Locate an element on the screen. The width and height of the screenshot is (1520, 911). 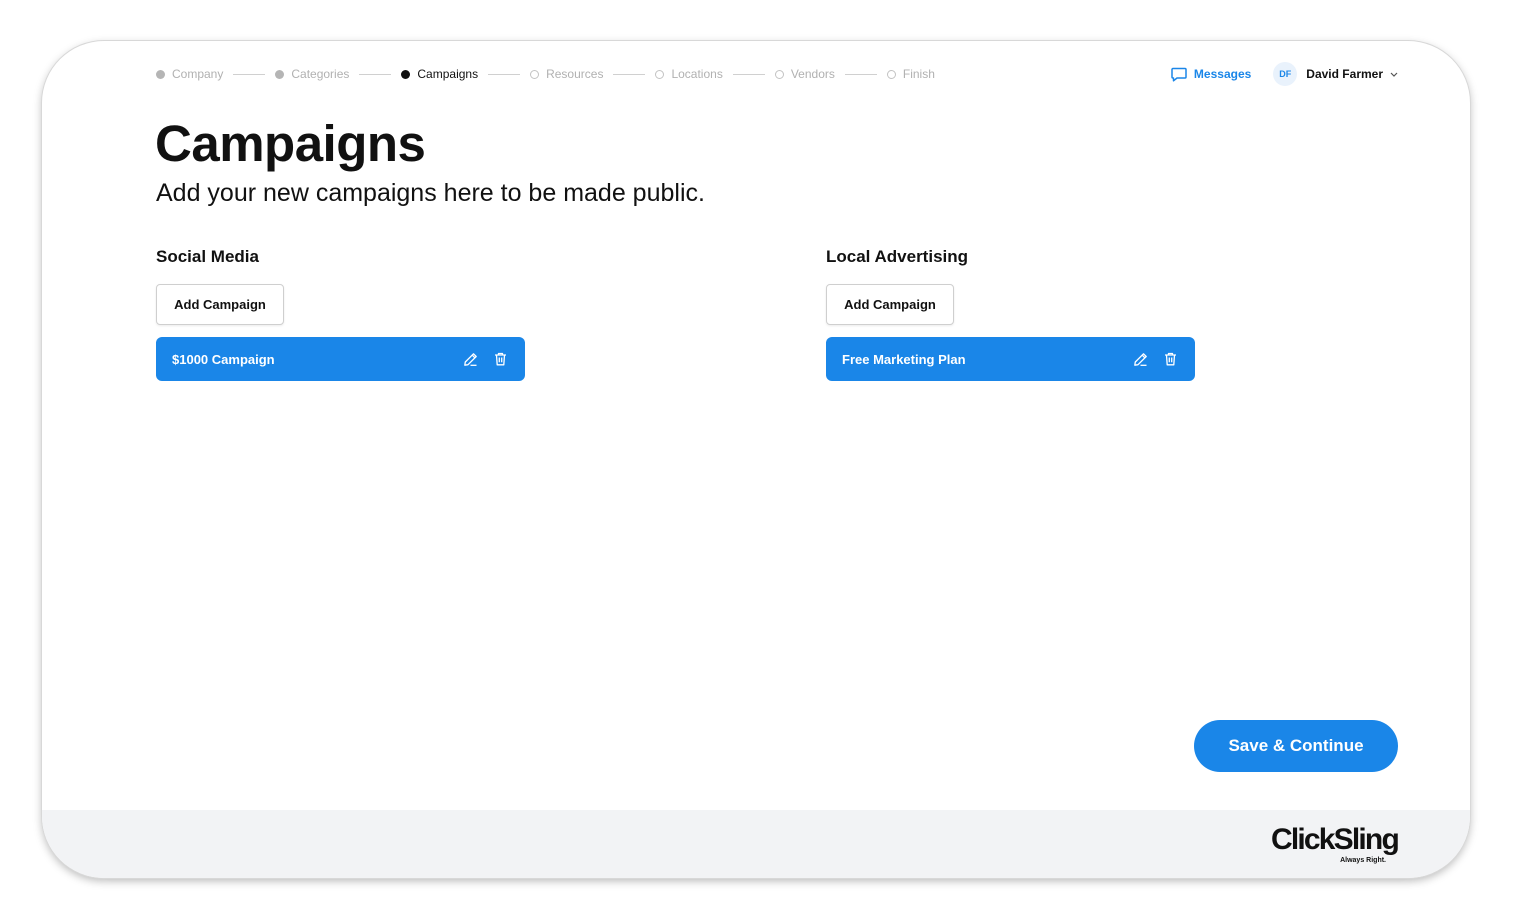
header-actions: Messages DF David Farmer is located at coordinates (1284, 74).